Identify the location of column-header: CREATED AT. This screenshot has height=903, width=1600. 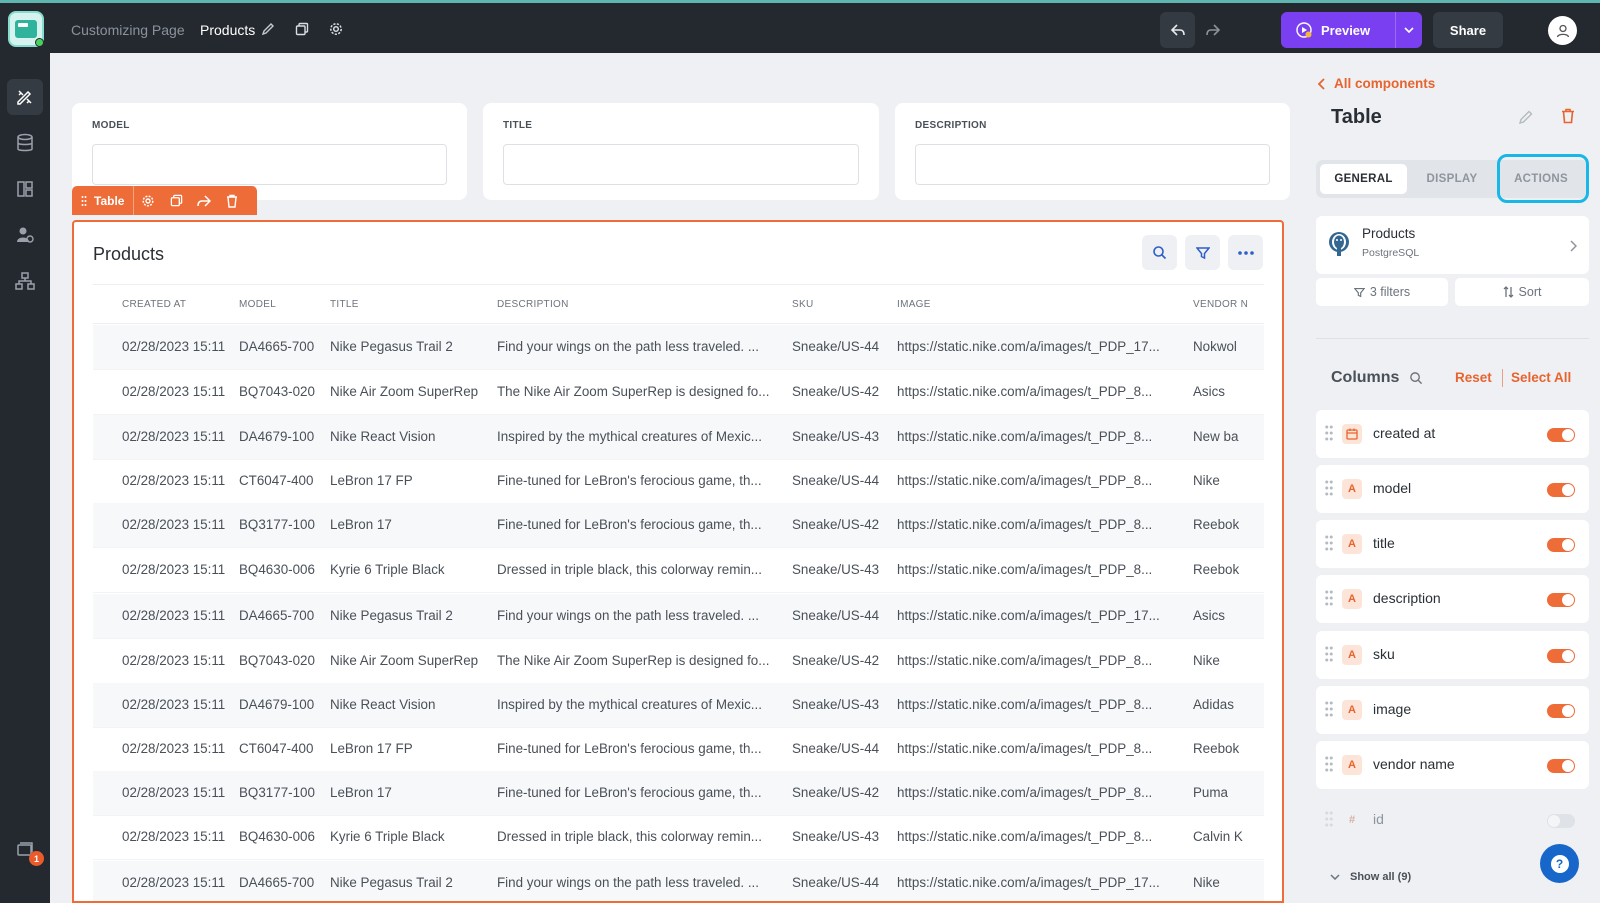
(154, 304).